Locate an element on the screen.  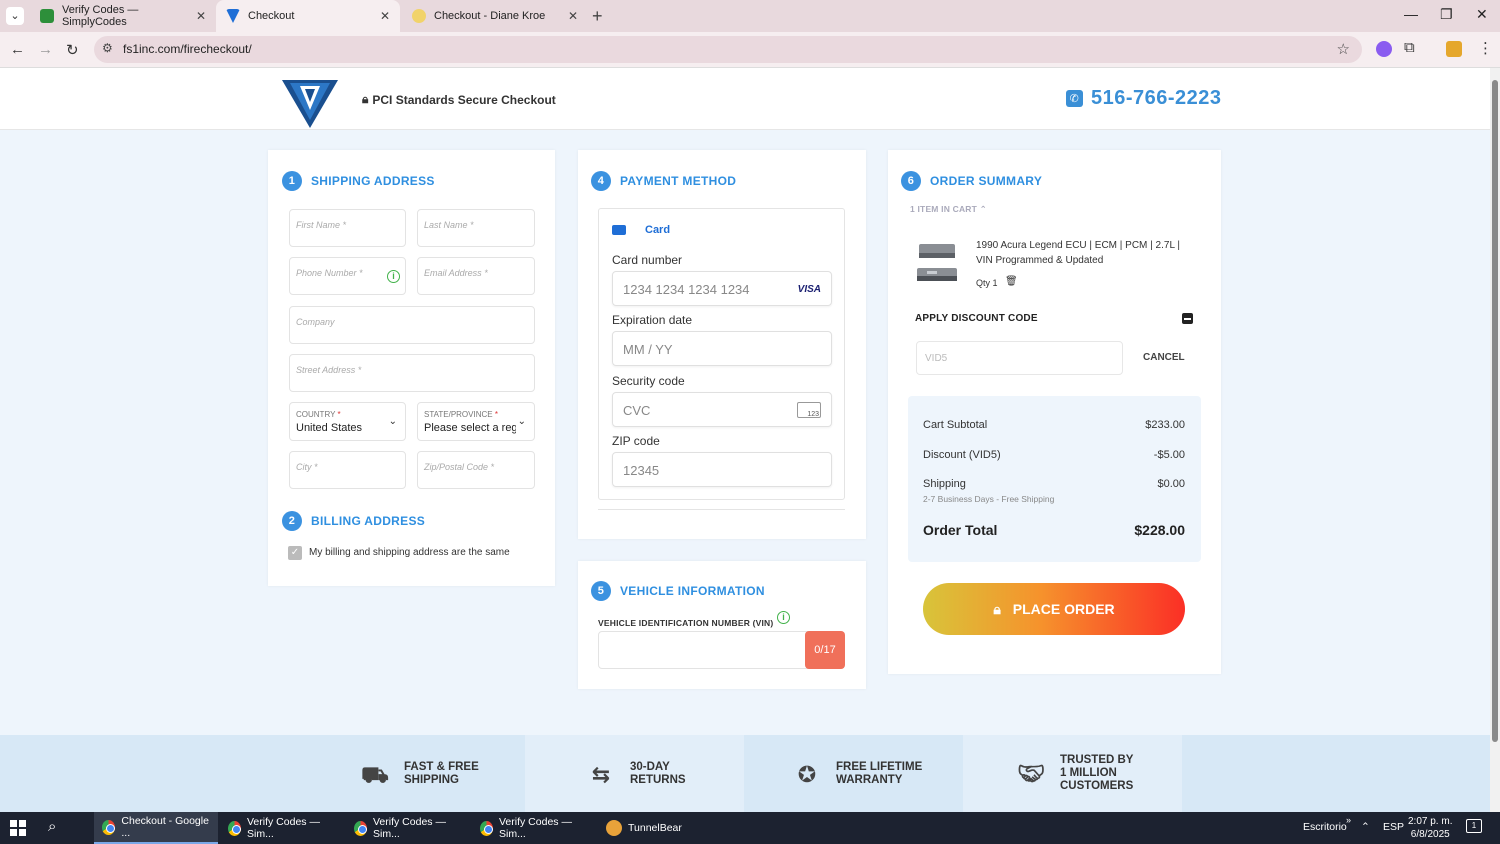
windows-start-icon is located at coordinates (18, 828).